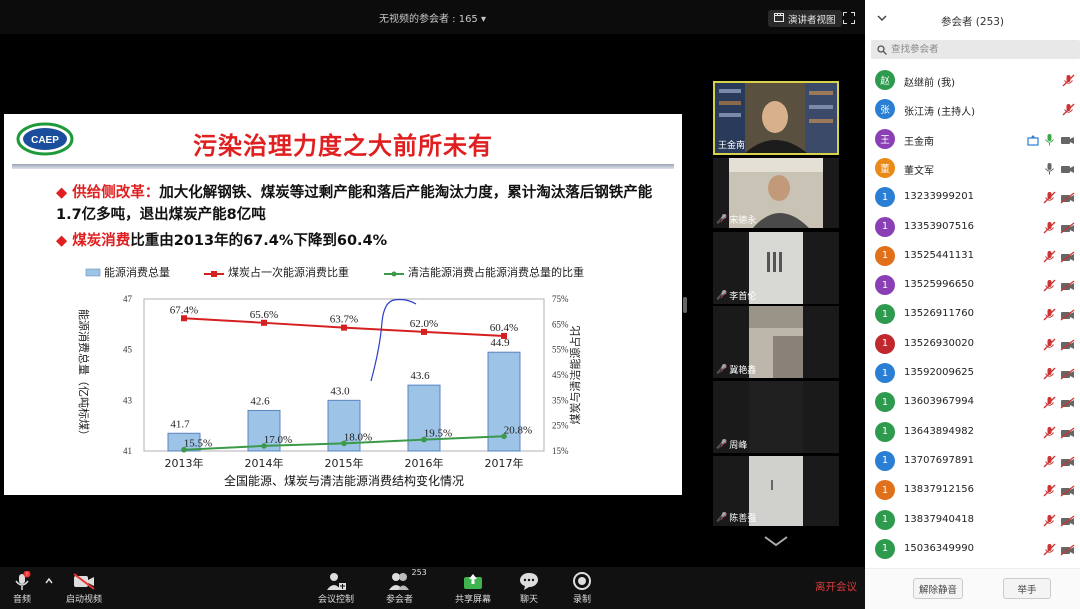 The width and height of the screenshot is (1080, 609). What do you see at coordinates (1049, 169) in the screenshot?
I see `mic-icon` at bounding box center [1049, 169].